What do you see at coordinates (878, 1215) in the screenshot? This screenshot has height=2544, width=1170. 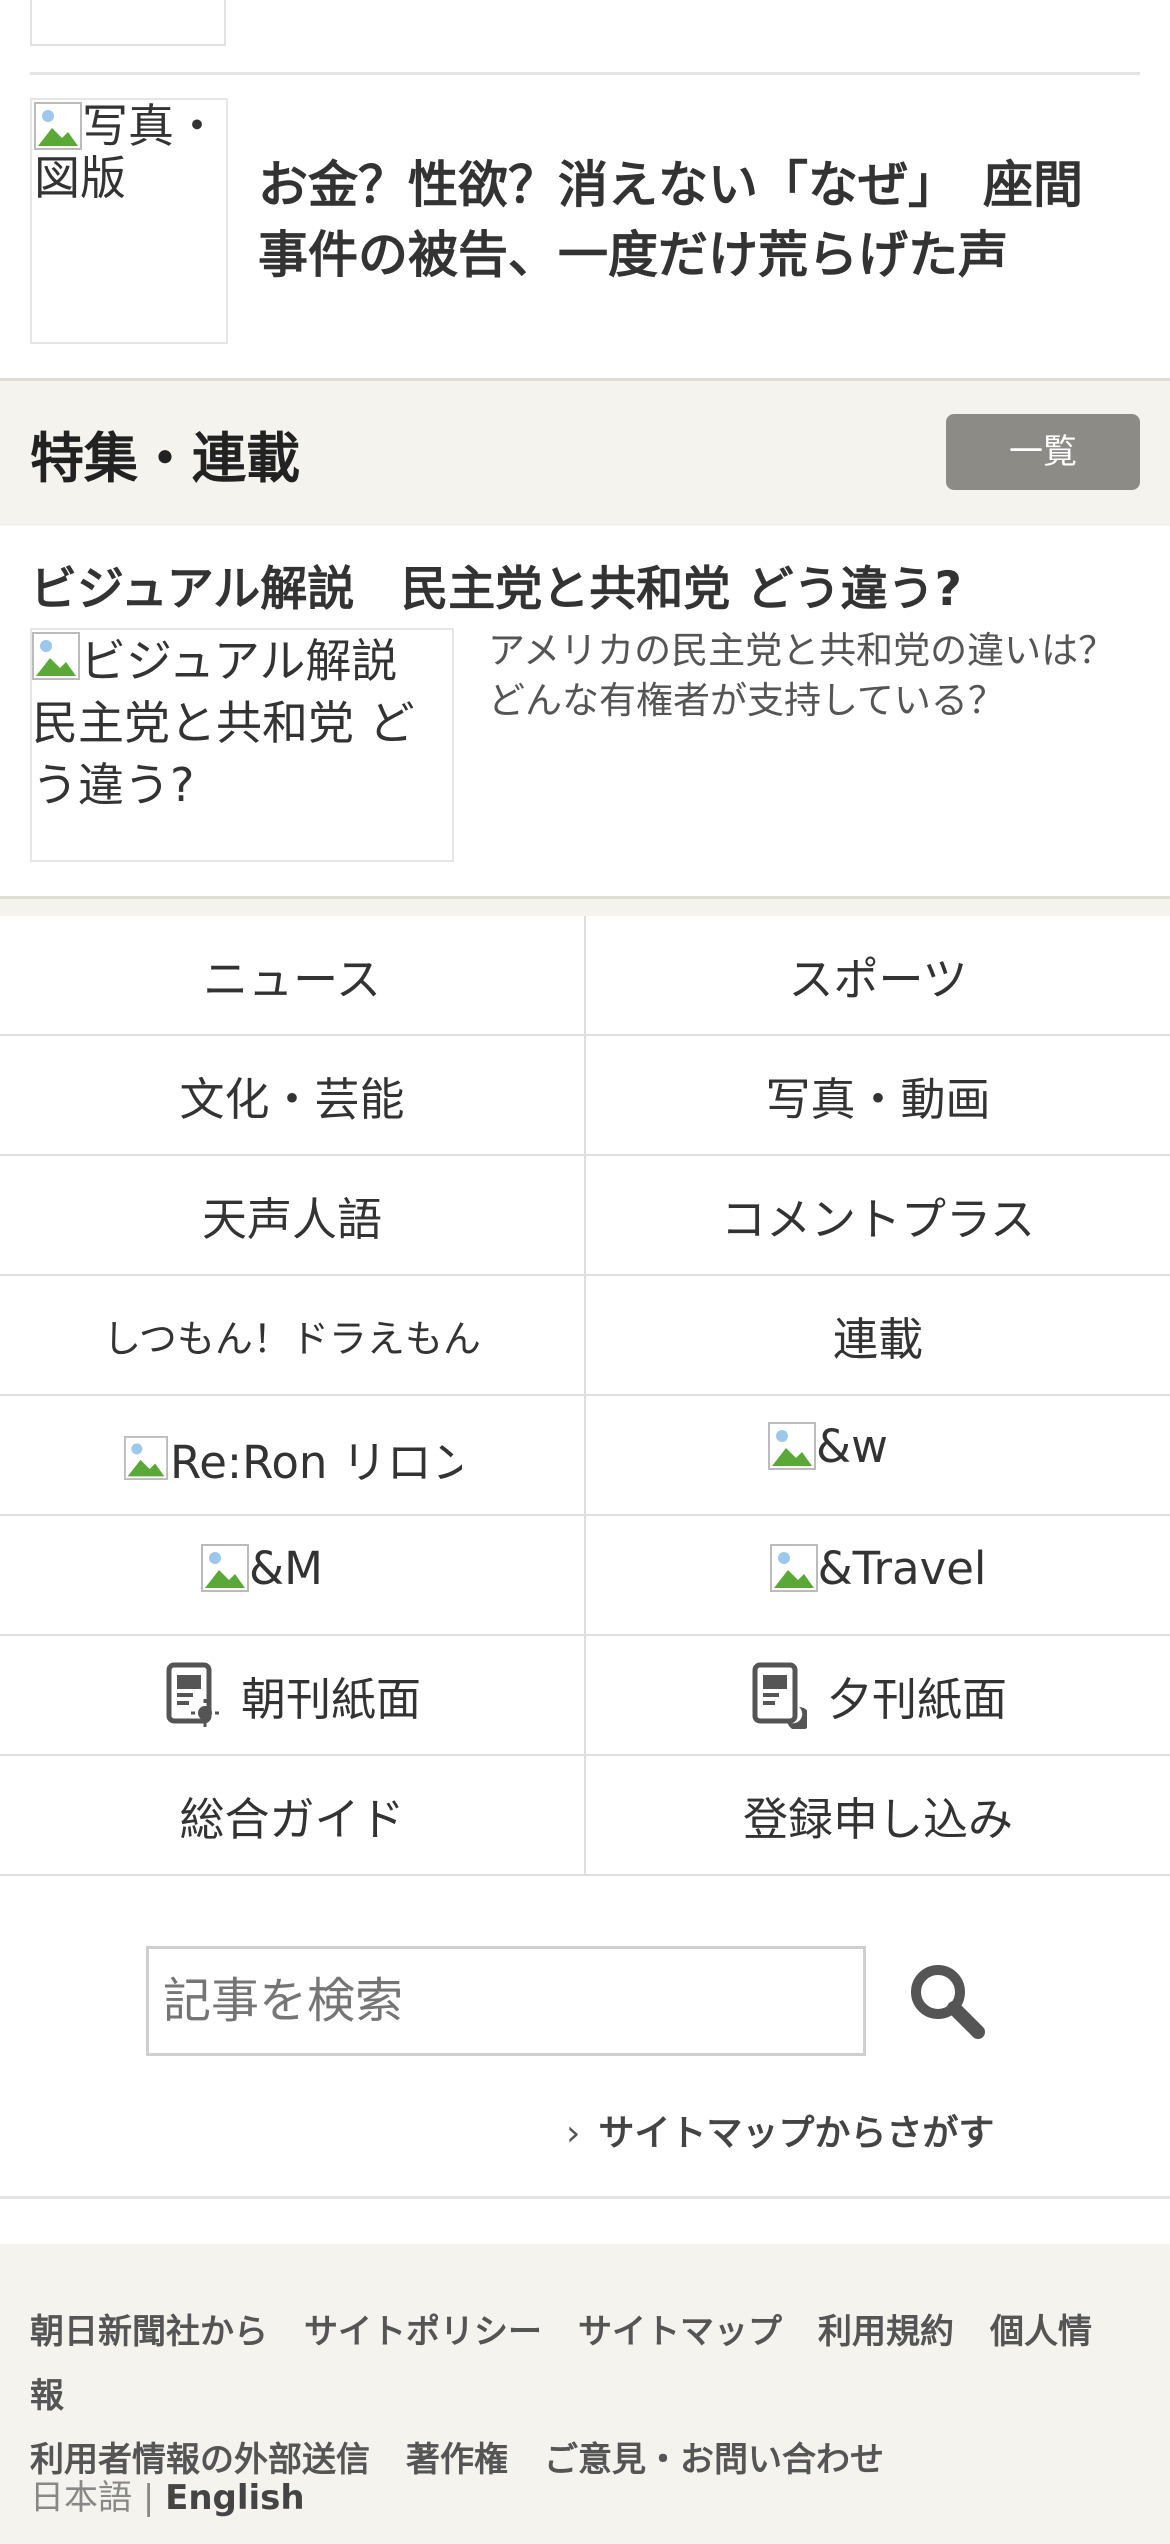 I see `nav-comment-plus: コメントプラス` at bounding box center [878, 1215].